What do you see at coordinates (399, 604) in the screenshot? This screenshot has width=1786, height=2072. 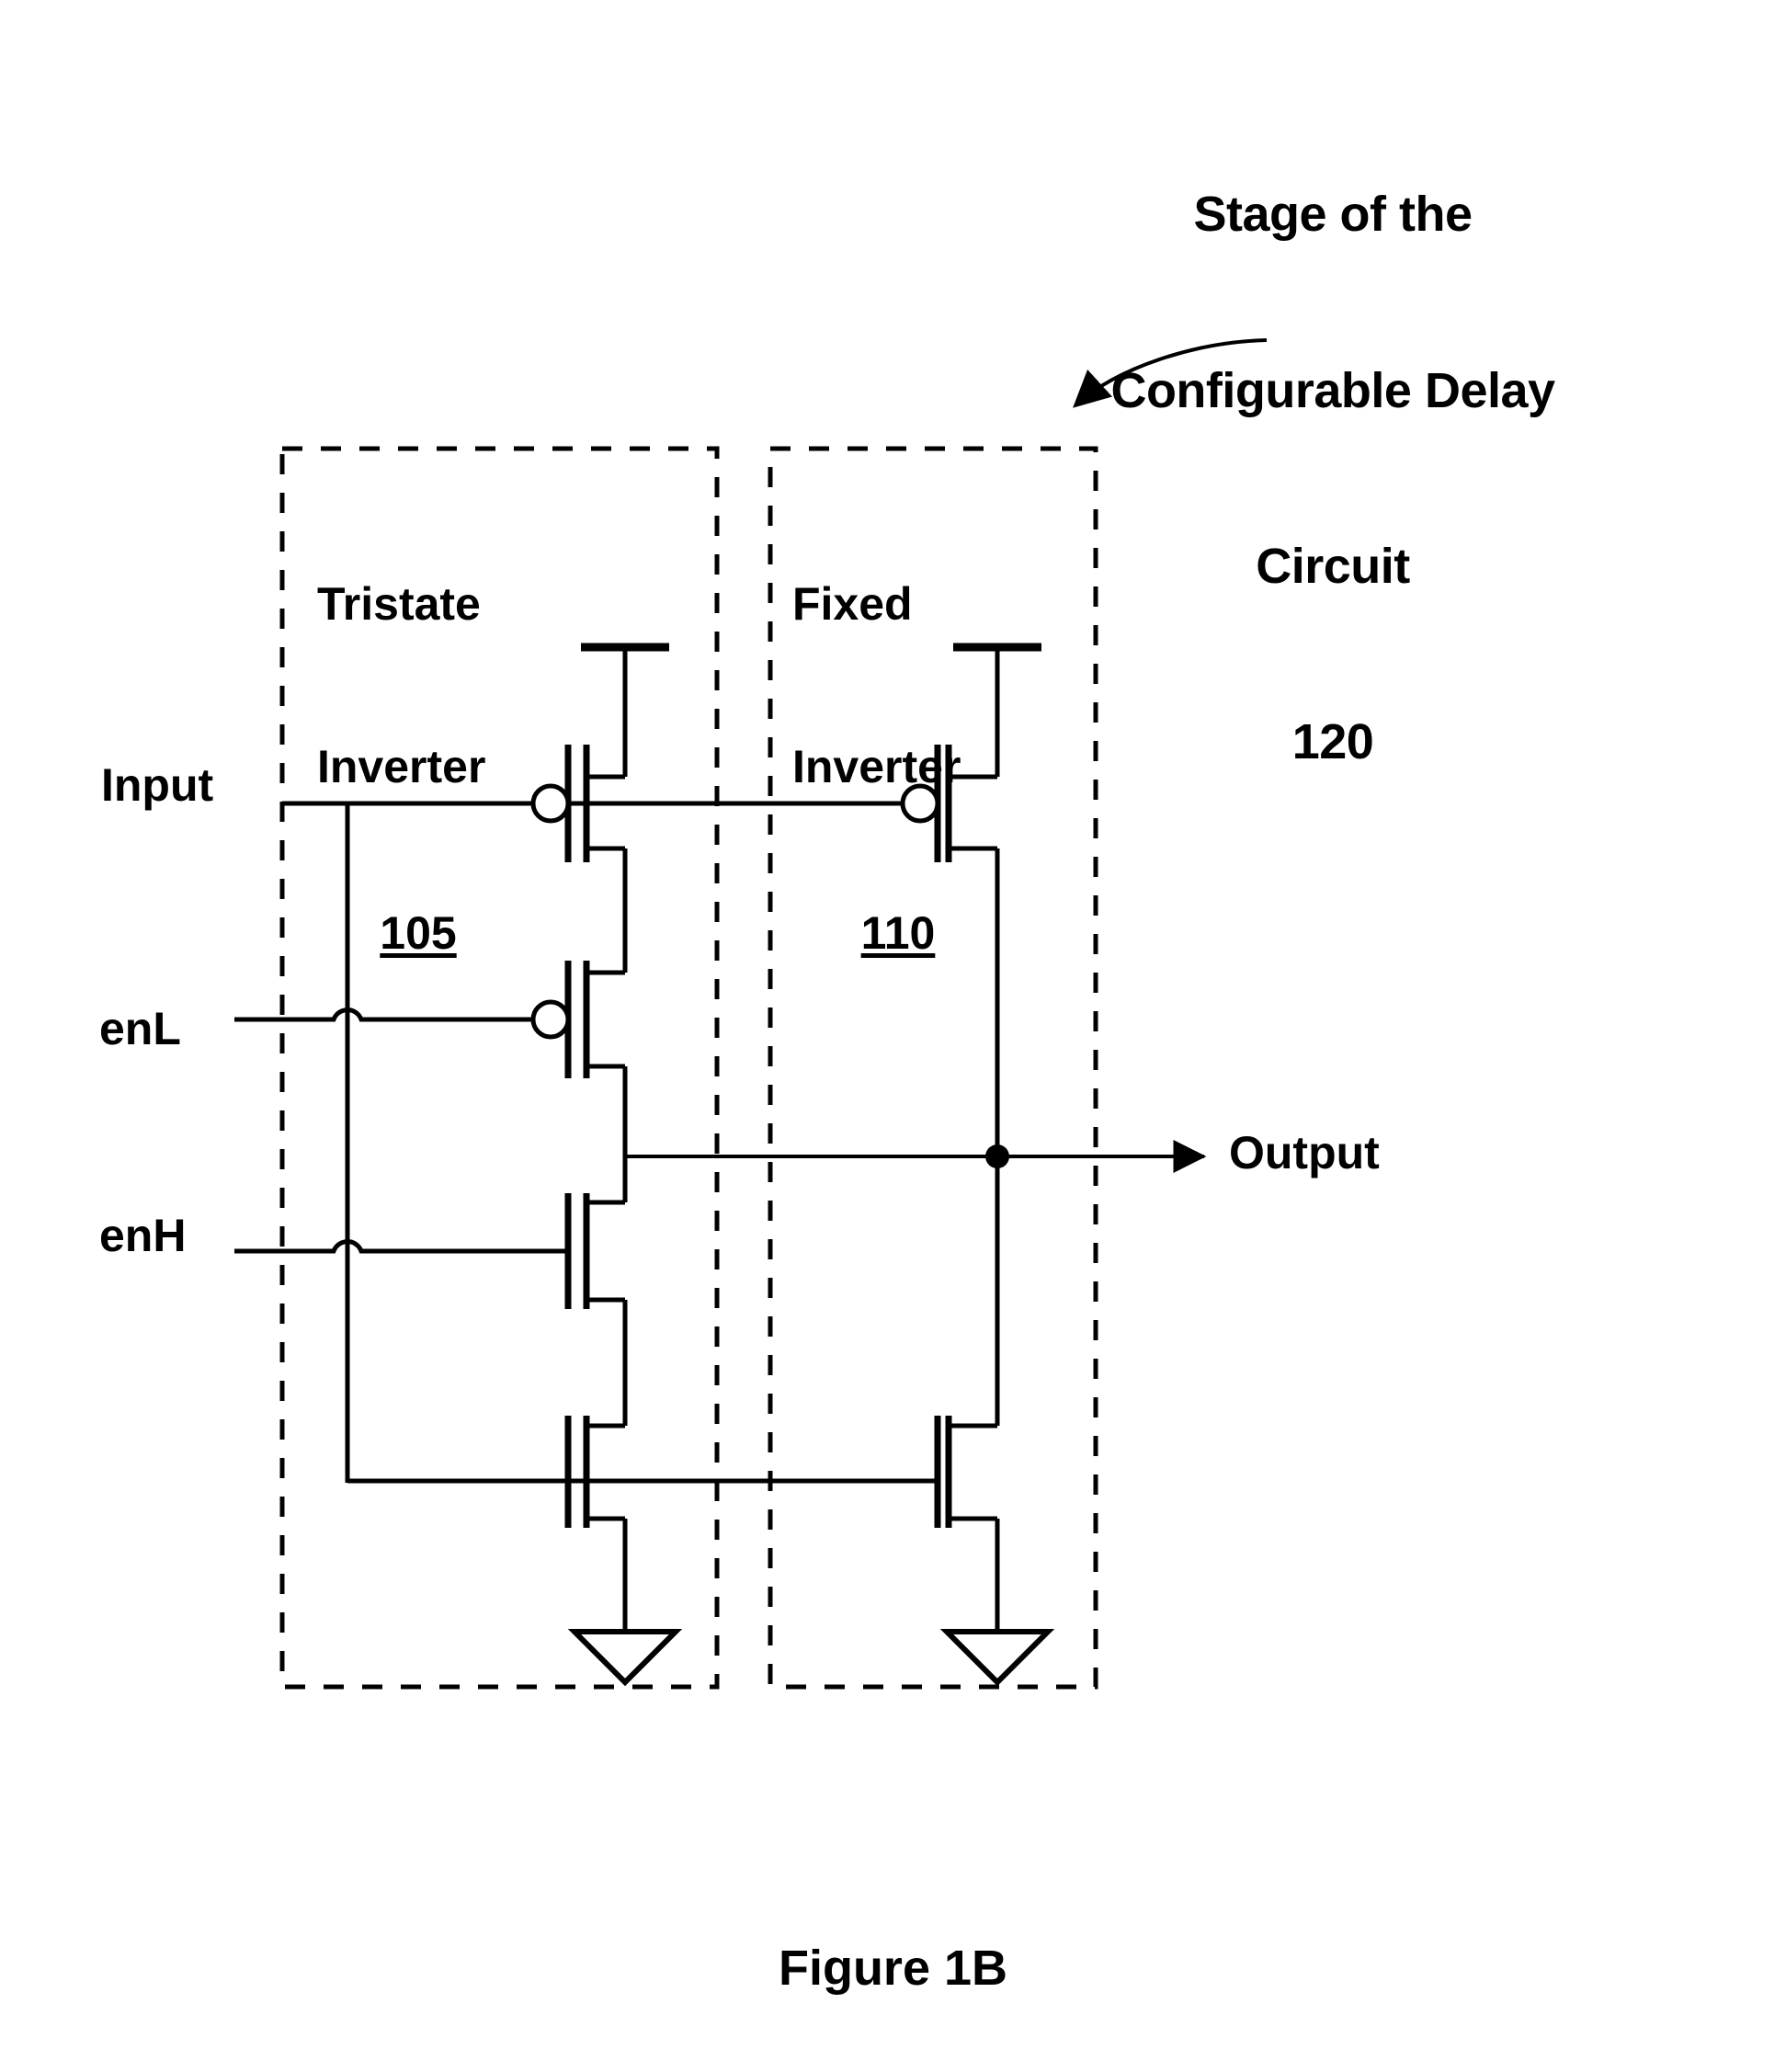 I see `tristate-inverter-title-line-1: Tristate` at bounding box center [399, 604].